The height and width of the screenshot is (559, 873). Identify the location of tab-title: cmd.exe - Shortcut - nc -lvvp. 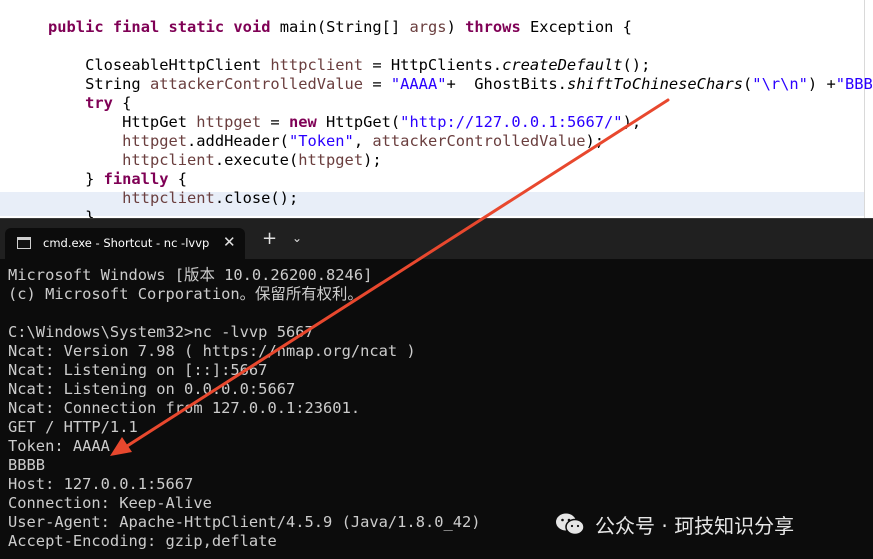
(126, 243).